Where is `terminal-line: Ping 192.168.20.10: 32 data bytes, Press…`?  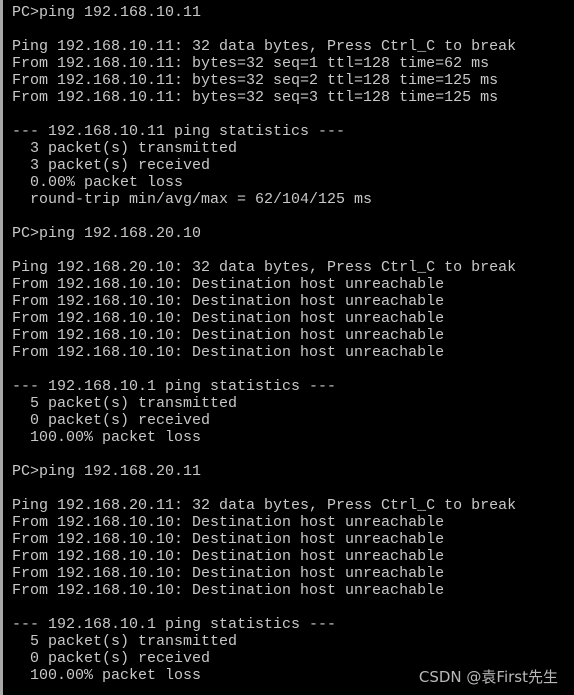
terminal-line: Ping 192.168.20.10: 32 data bytes, Press… is located at coordinates (264, 267).